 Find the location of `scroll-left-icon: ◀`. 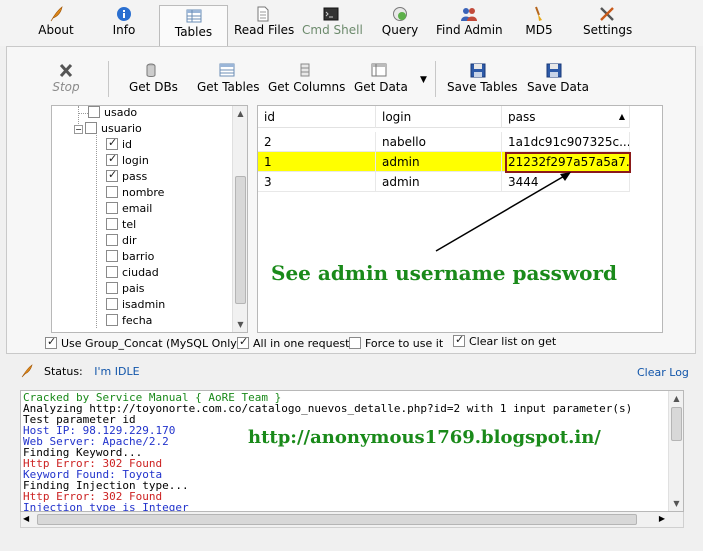

scroll-left-icon: ◀ is located at coordinates (26, 518).